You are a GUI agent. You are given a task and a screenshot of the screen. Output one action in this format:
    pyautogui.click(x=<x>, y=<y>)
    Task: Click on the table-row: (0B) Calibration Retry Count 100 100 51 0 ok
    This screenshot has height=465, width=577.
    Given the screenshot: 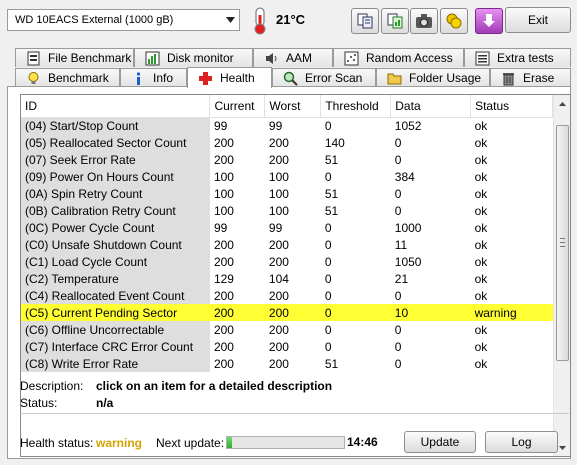 What is the action you would take?
    pyautogui.click(x=287, y=210)
    